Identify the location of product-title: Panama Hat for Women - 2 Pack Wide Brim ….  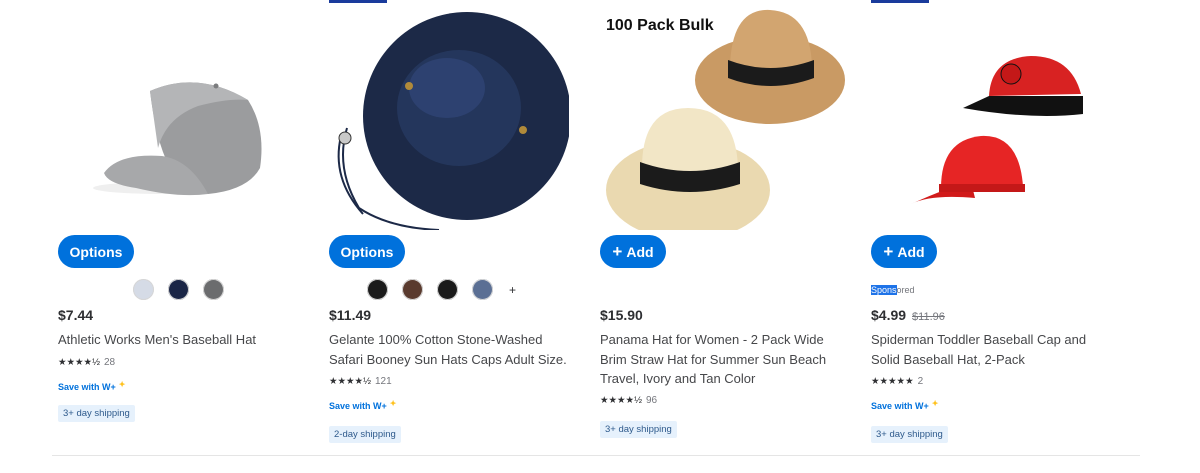
(722, 359).